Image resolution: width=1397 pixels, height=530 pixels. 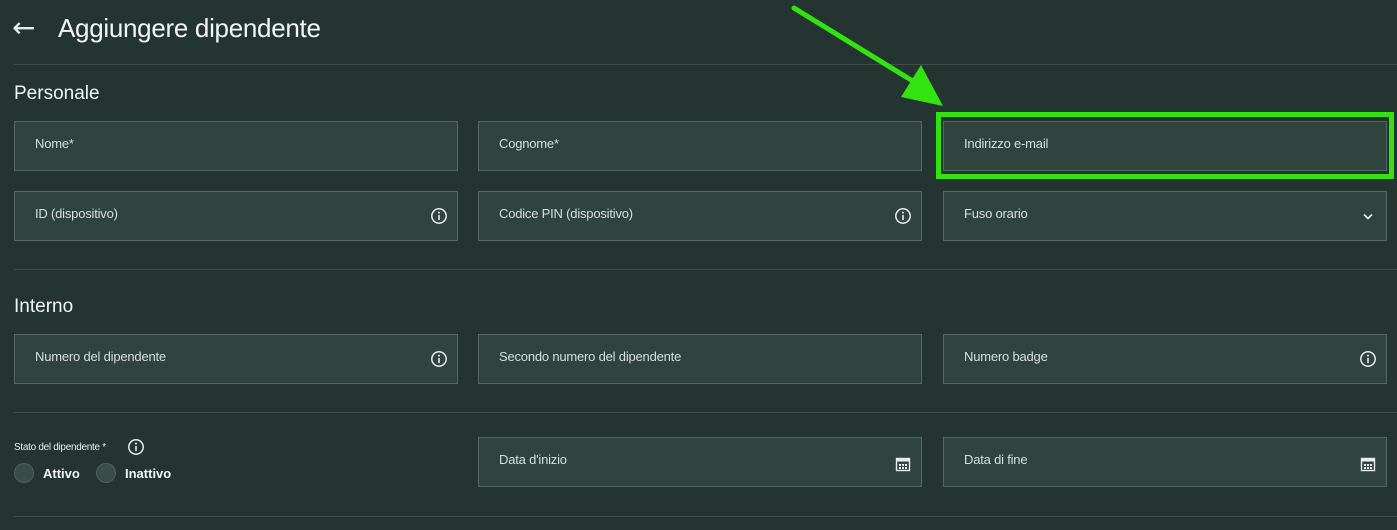 I want to click on end-date-field: Data di fine, so click(x=1165, y=462).